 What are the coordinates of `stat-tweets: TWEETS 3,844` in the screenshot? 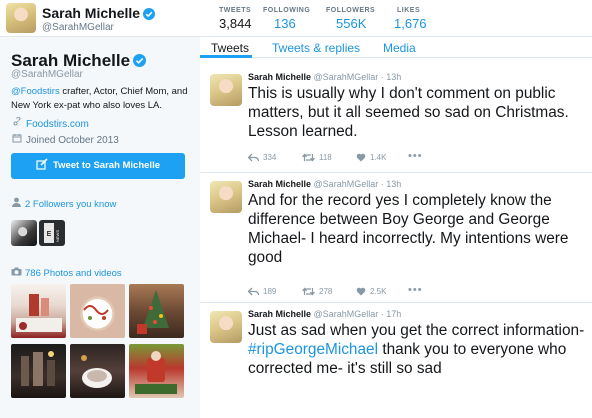 It's located at (235, 19).